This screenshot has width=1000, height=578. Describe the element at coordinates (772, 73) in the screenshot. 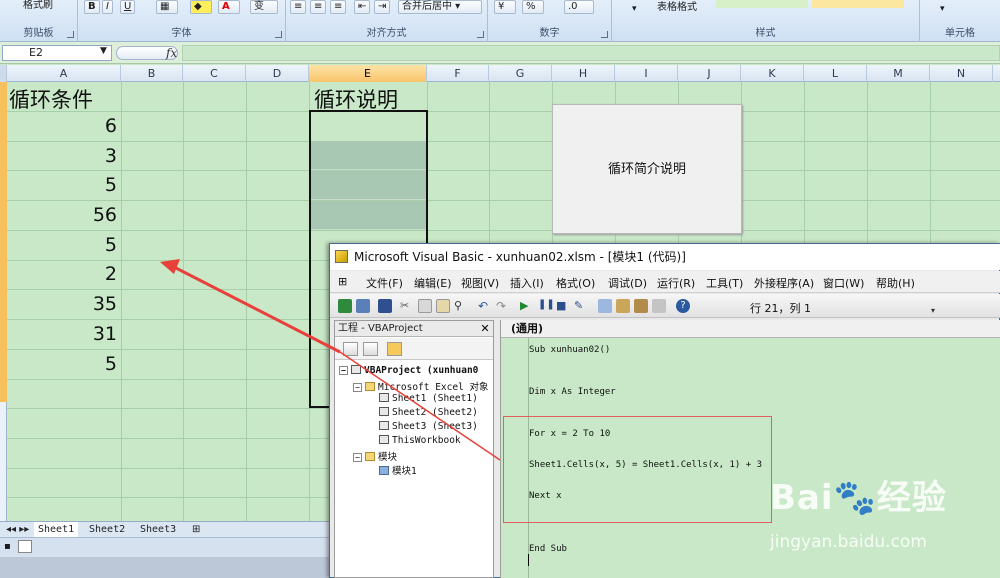

I see `column-header: K` at that location.